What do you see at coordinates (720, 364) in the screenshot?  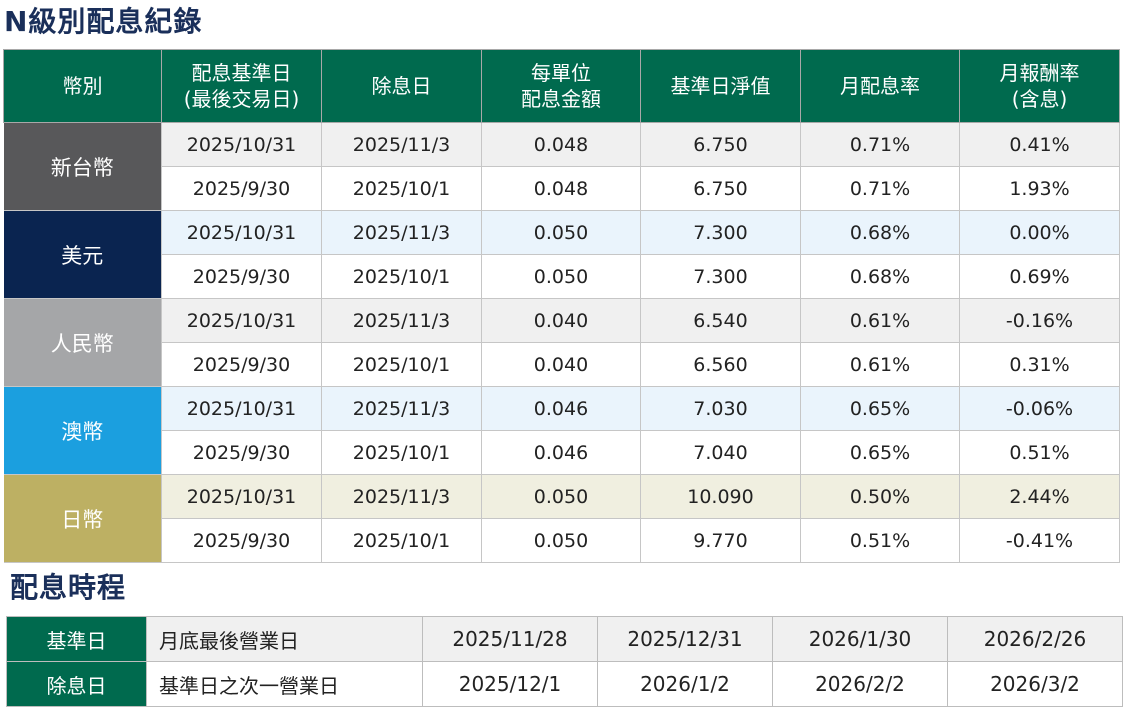 I see `nav-cell: 6.560` at bounding box center [720, 364].